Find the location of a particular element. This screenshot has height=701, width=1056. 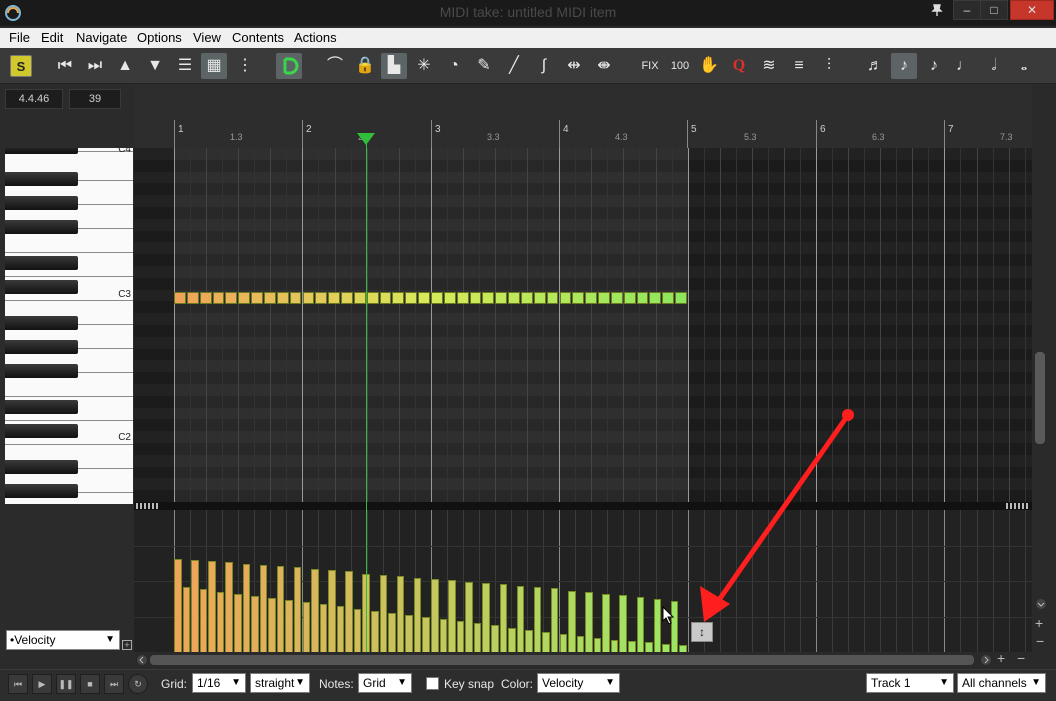

menu-view: View is located at coordinates (207, 37).